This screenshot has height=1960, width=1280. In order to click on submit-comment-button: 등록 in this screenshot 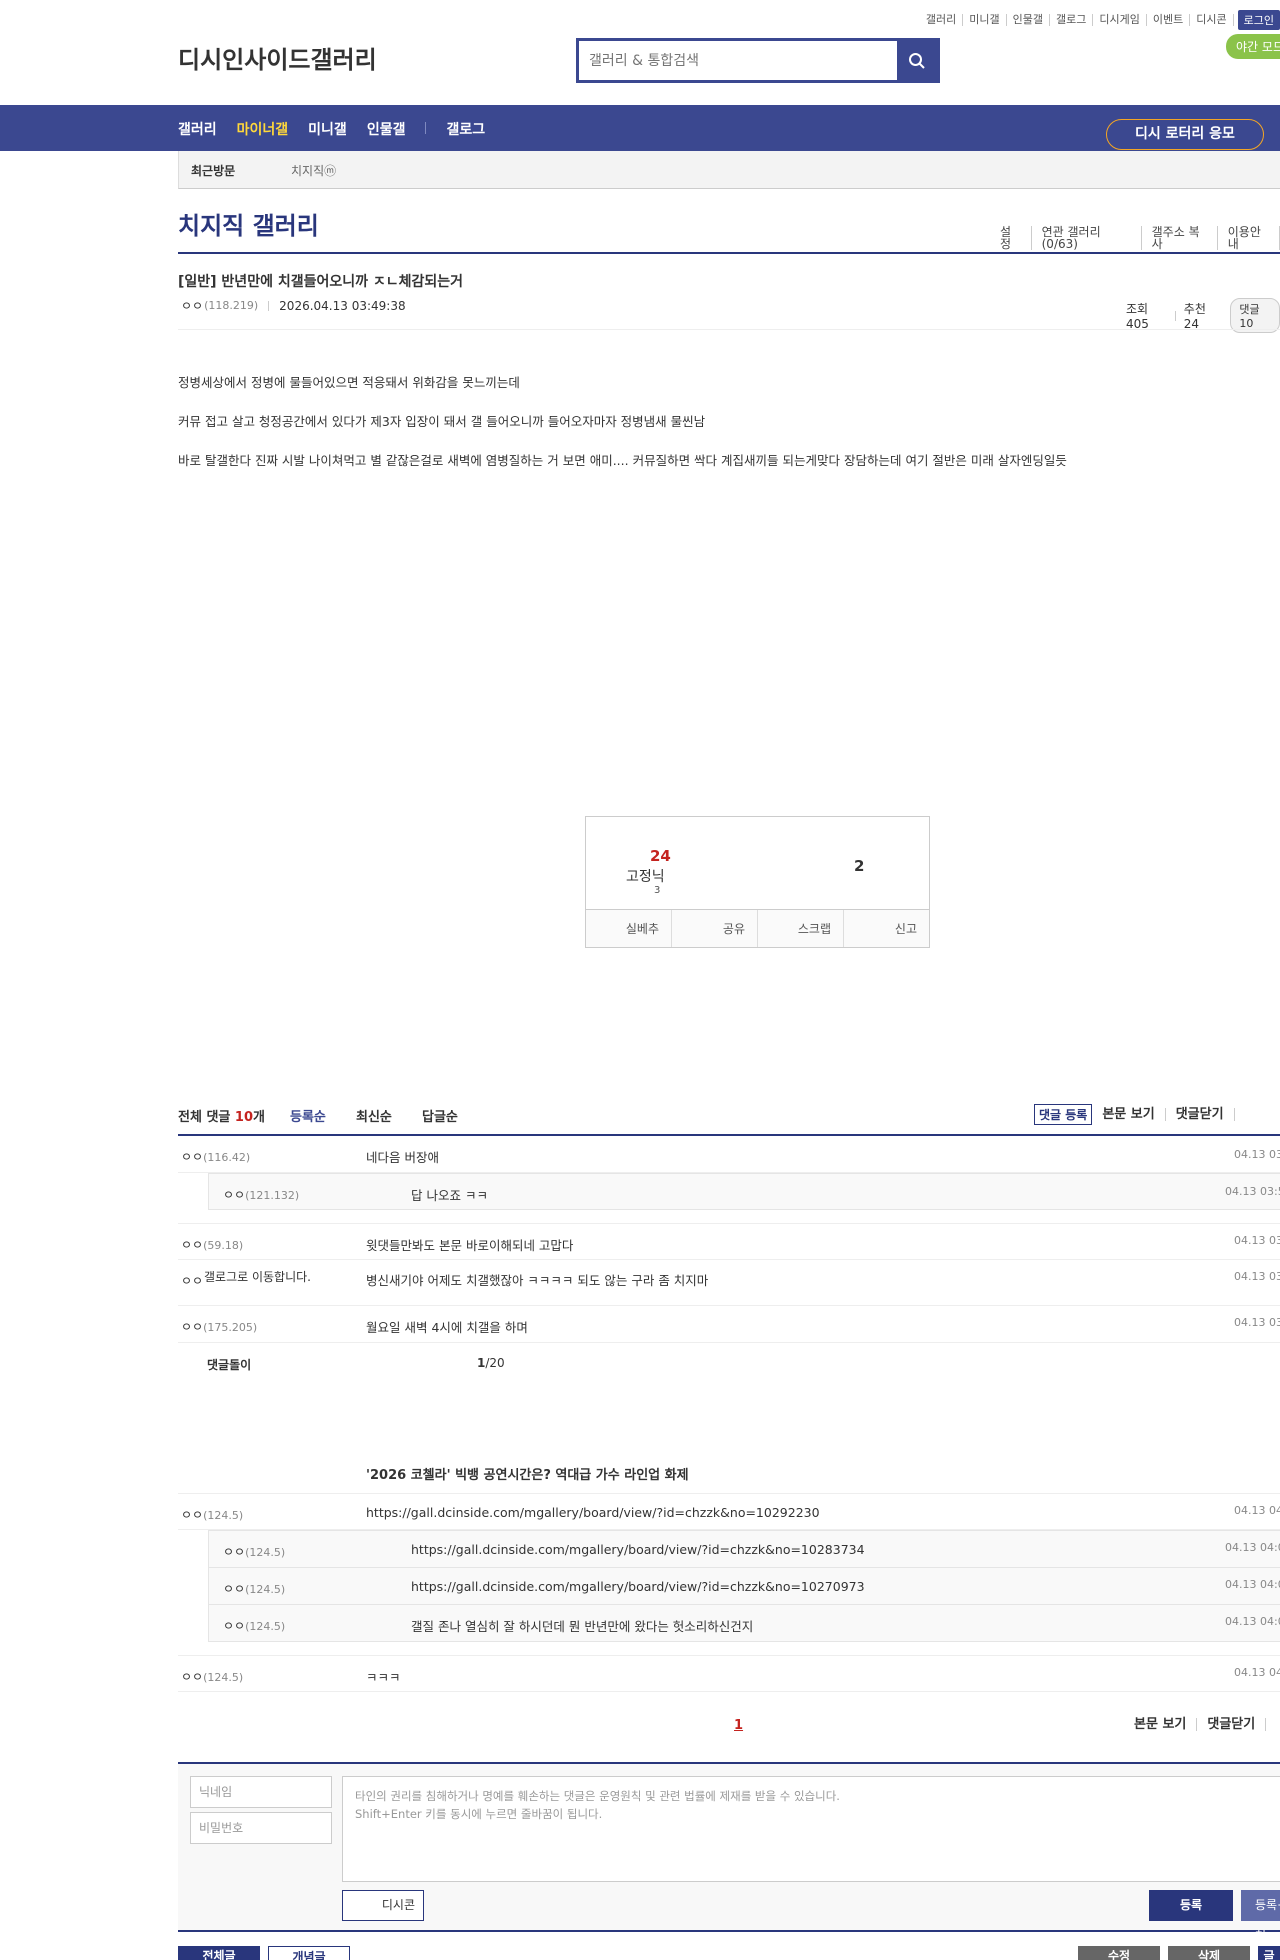, I will do `click(1191, 1905)`.